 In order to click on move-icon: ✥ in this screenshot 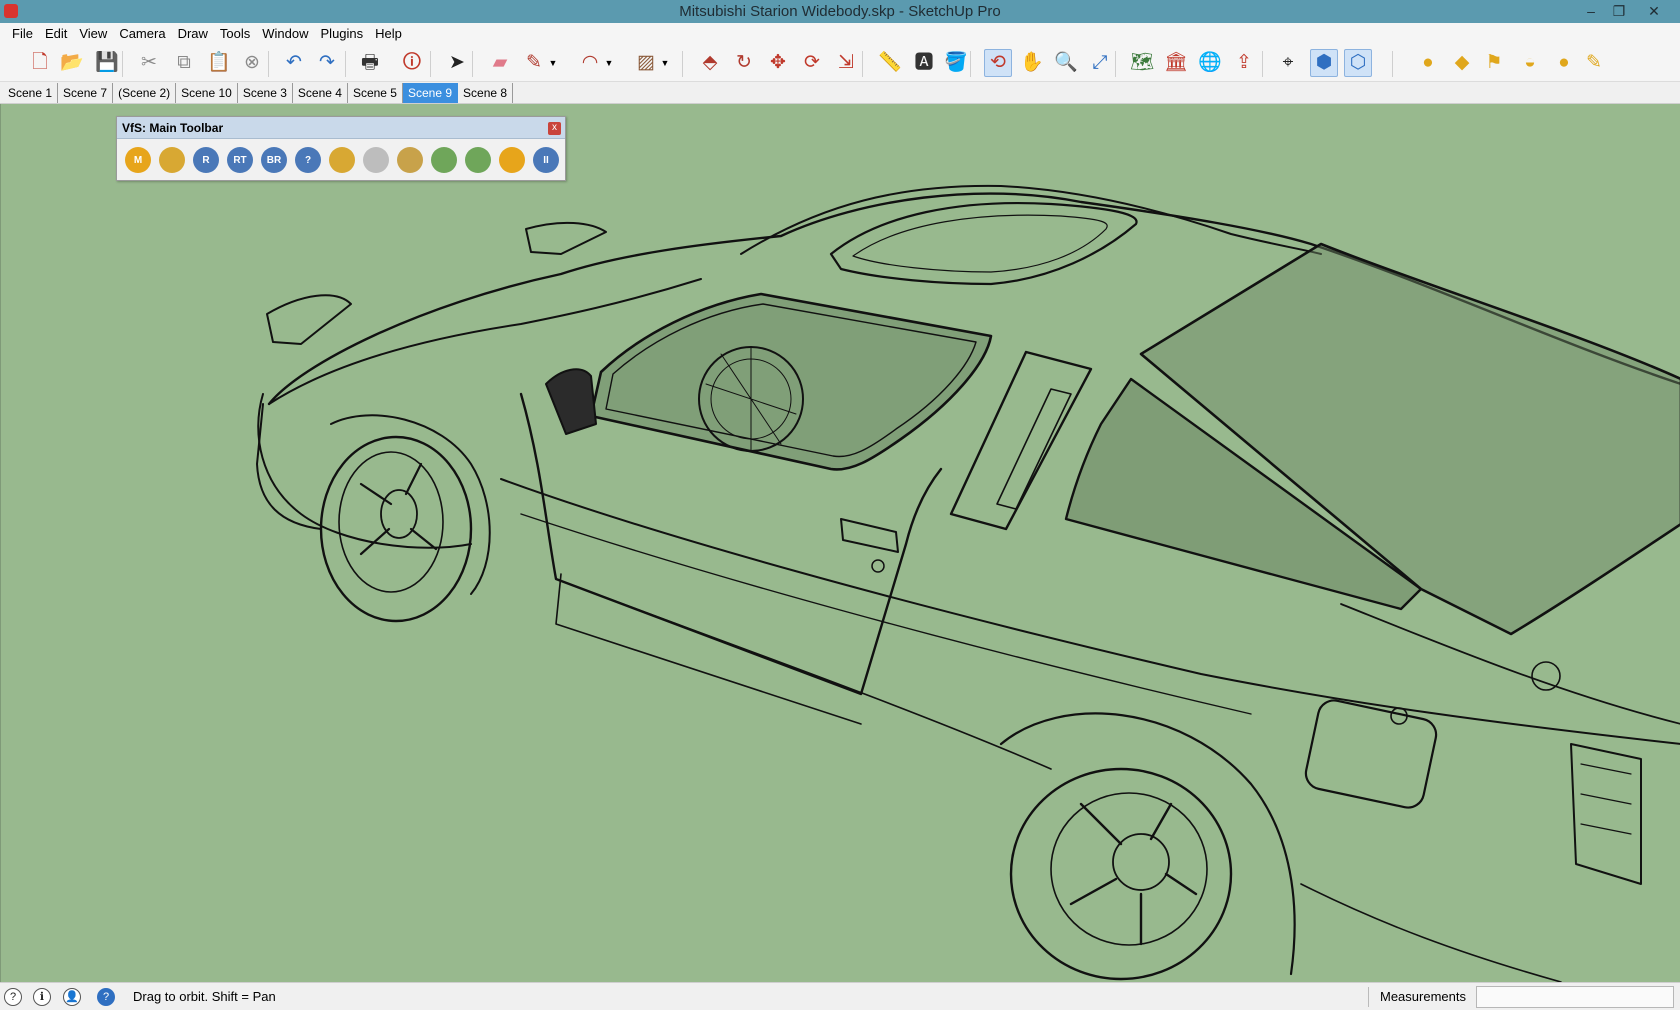, I will do `click(778, 63)`.